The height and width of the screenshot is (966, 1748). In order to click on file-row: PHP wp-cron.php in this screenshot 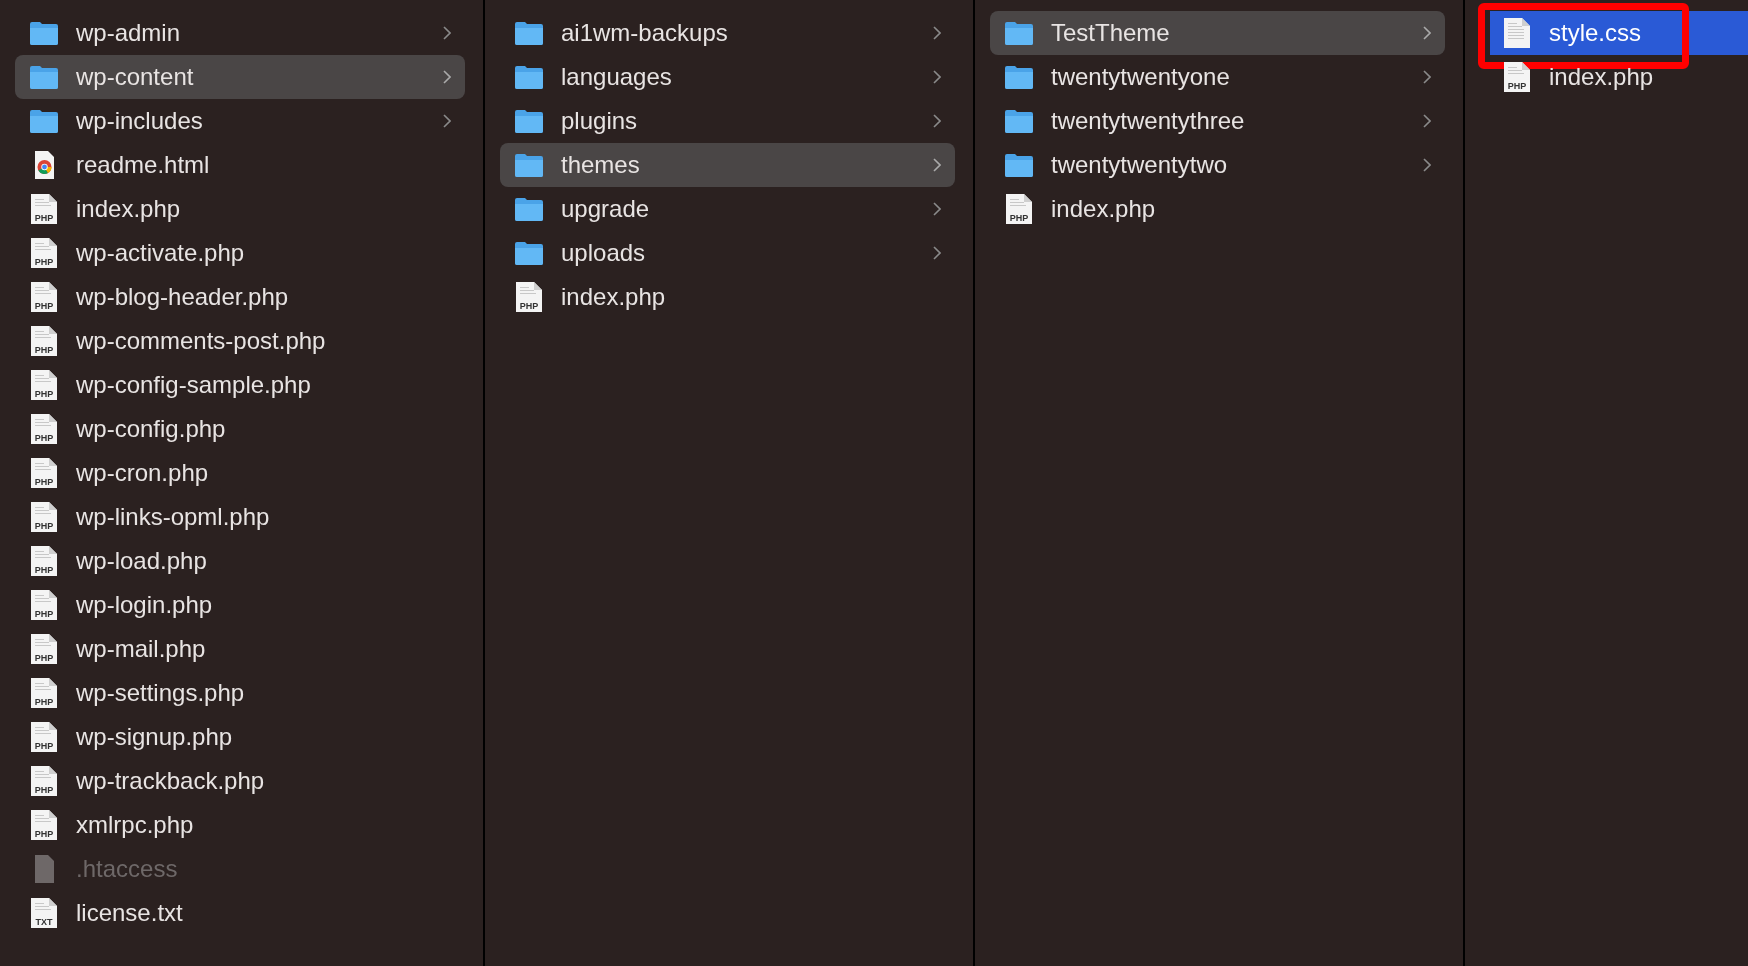, I will do `click(240, 473)`.